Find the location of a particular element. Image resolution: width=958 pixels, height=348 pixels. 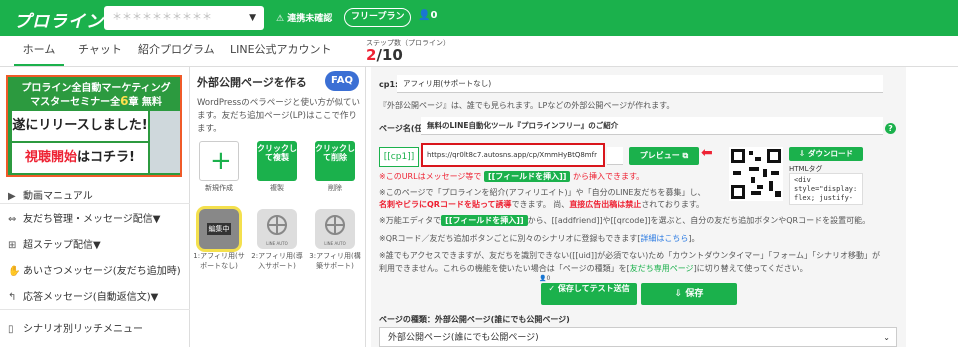

user-menu: 👤0 is located at coordinates (427, 15).